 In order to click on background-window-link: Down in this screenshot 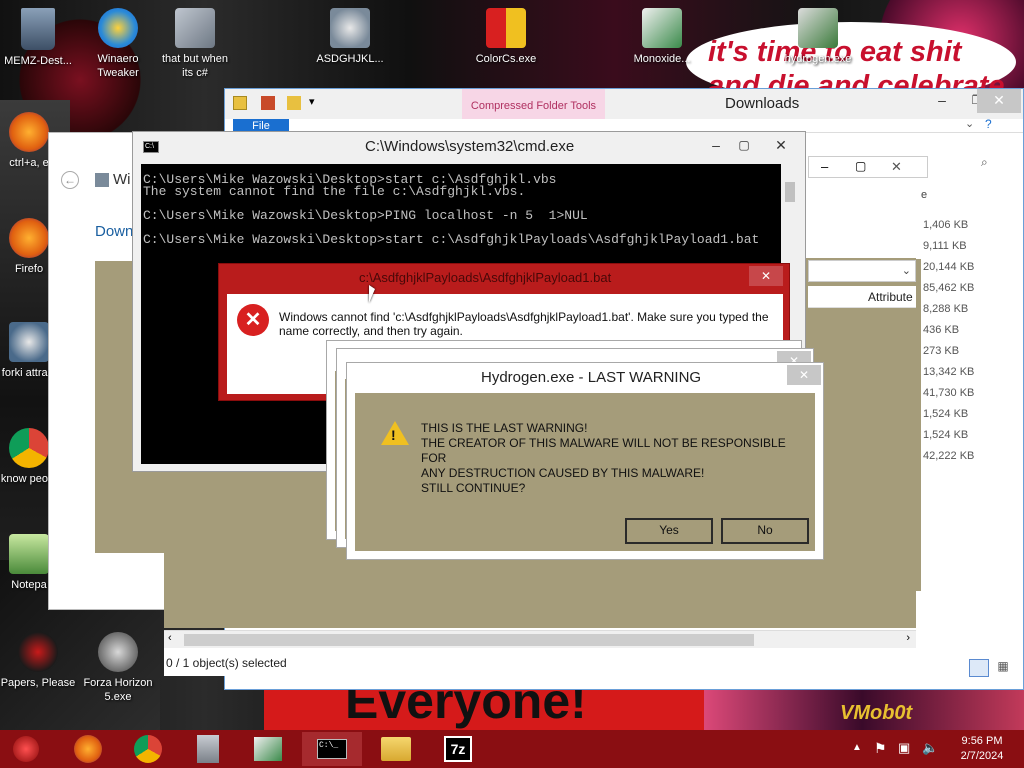, I will do `click(114, 231)`.